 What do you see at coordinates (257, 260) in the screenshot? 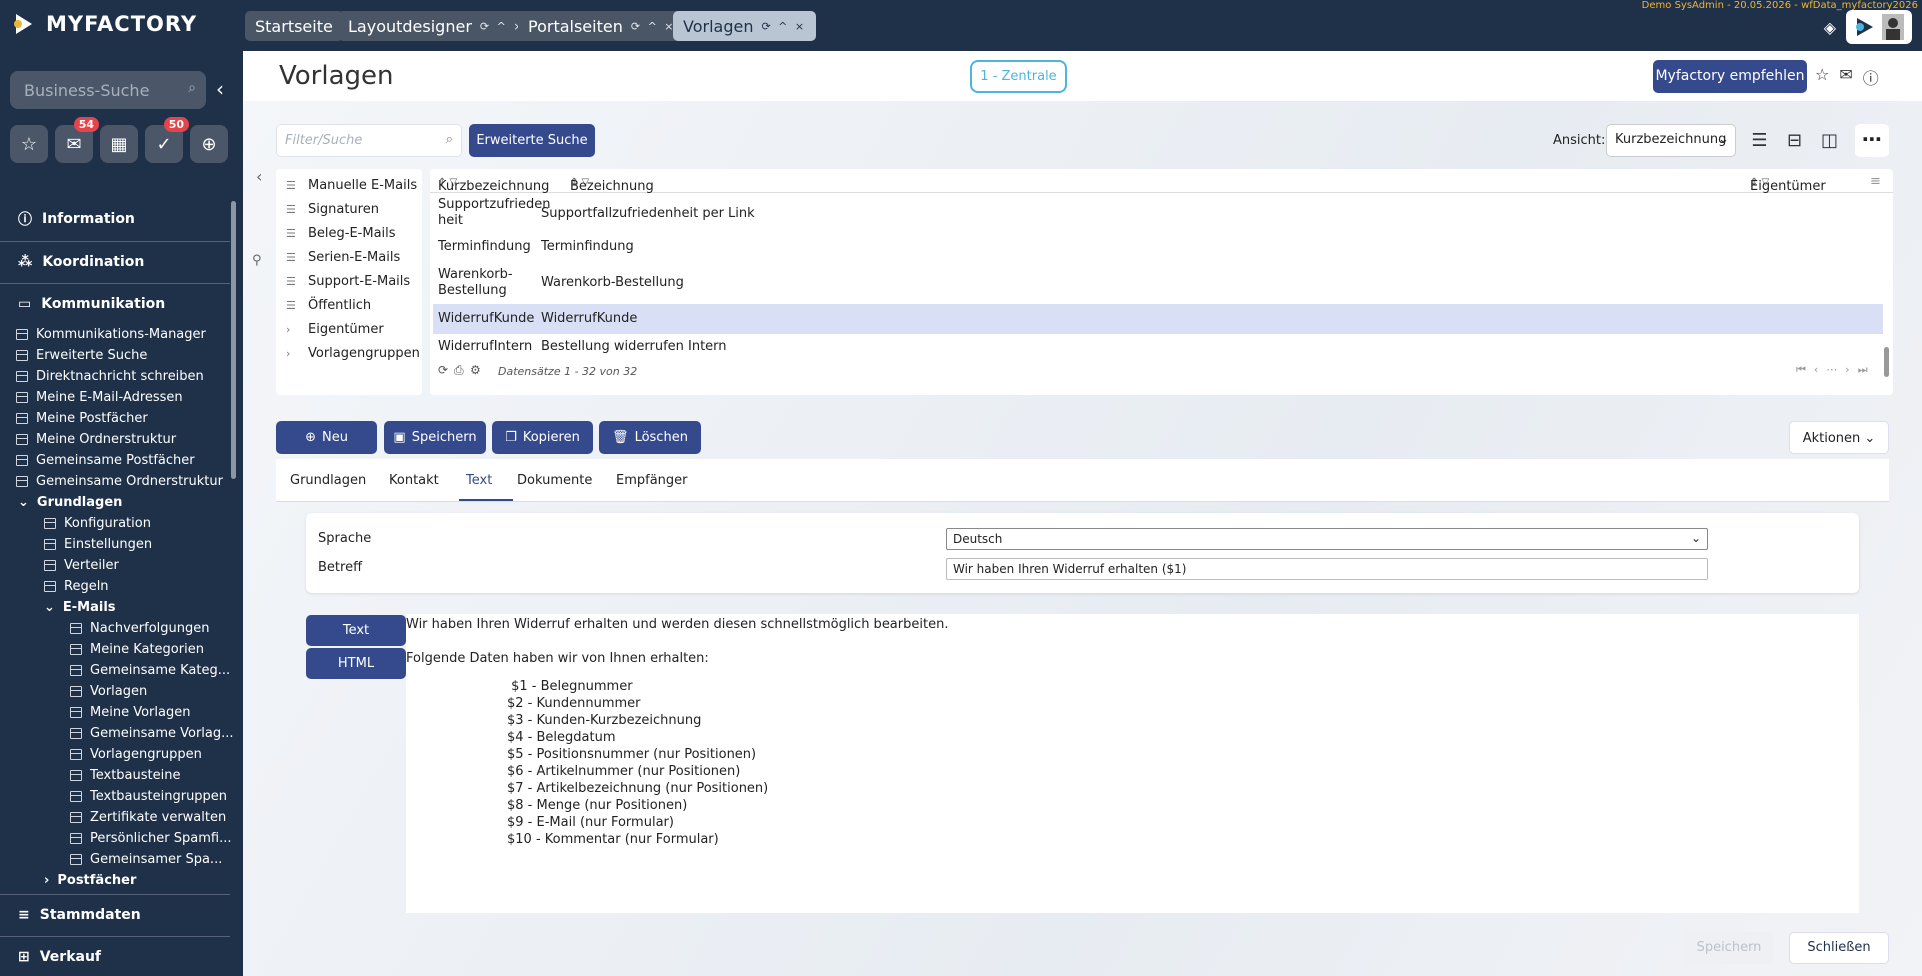
I see `filter-settings-icon: ⚲` at bounding box center [257, 260].